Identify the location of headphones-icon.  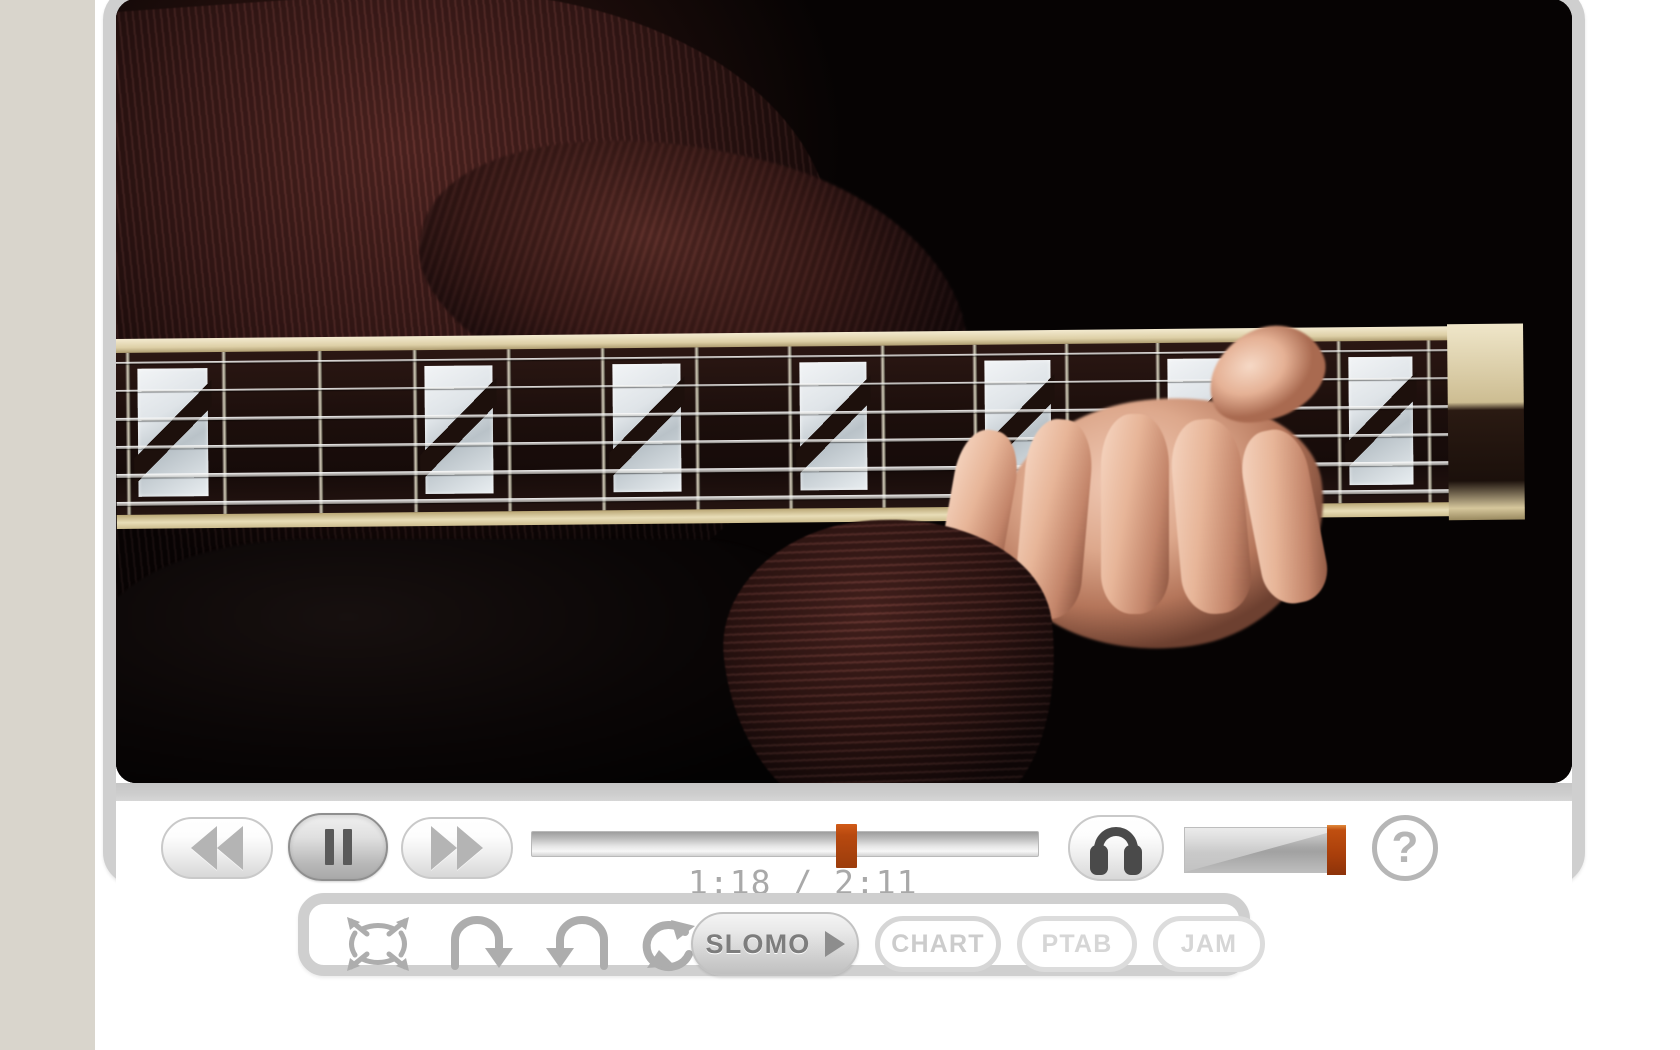
(1116, 848).